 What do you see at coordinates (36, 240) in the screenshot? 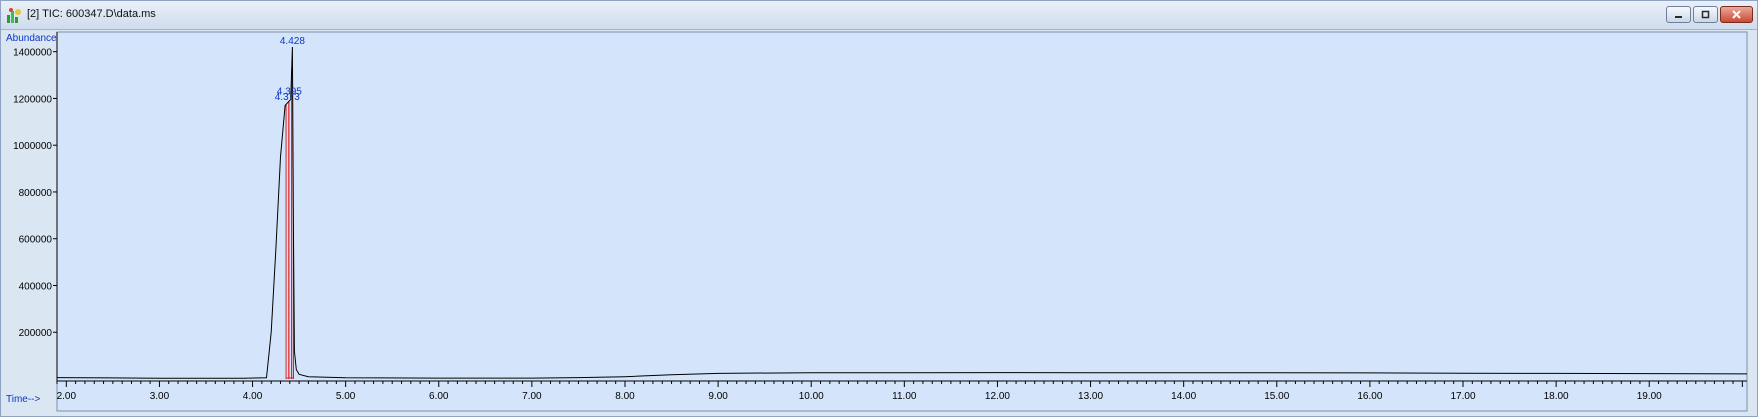
I see `y-tick-label: 600000` at bounding box center [36, 240].